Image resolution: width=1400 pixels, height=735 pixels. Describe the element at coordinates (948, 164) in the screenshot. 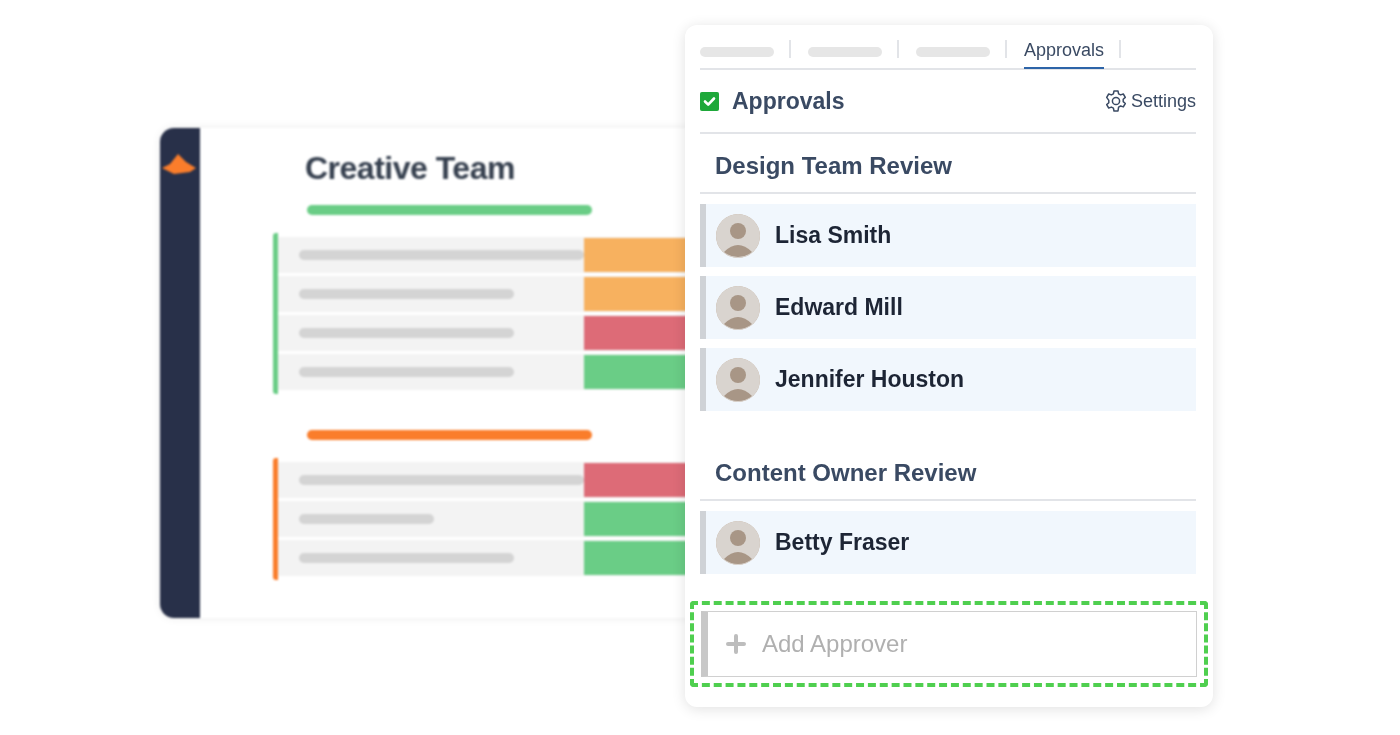

I see `review-group-title: Design Team Review` at that location.